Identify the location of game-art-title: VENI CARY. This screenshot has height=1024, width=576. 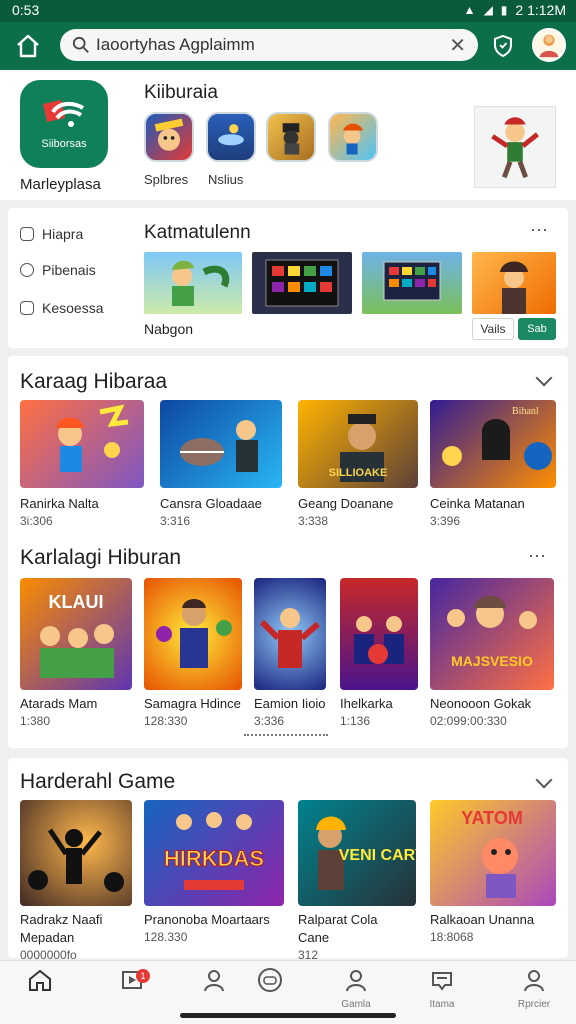
(377, 855).